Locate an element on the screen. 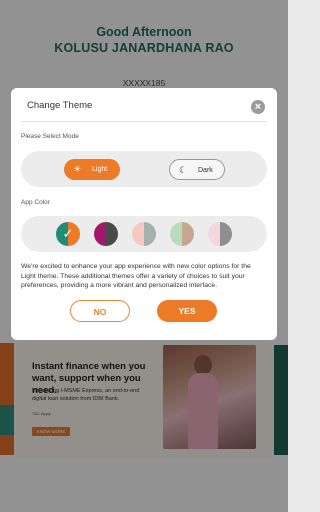 The image size is (320, 512). color-swatch-1: ✓ is located at coordinates (68, 234).